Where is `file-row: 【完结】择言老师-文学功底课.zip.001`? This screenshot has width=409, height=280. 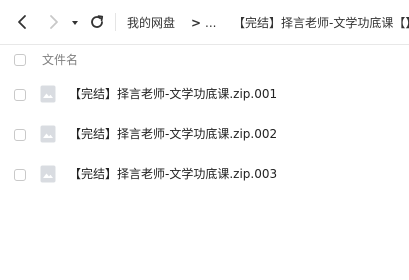
file-row: 【完结】择言老师-文学功底课.zip.001 is located at coordinates (204, 95).